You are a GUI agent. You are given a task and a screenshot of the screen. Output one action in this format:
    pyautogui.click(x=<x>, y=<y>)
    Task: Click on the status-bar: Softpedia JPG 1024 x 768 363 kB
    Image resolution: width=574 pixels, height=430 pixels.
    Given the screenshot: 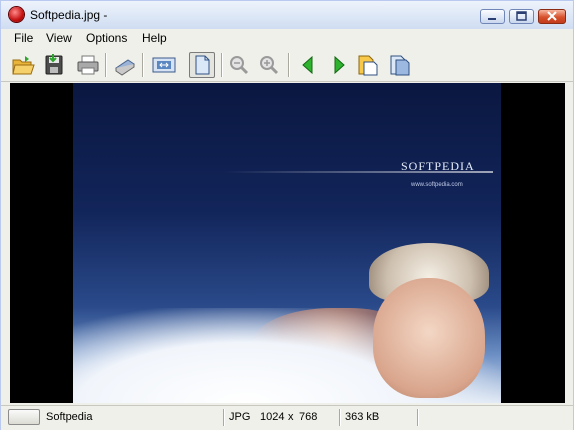 What is the action you would take?
    pyautogui.click(x=287, y=417)
    